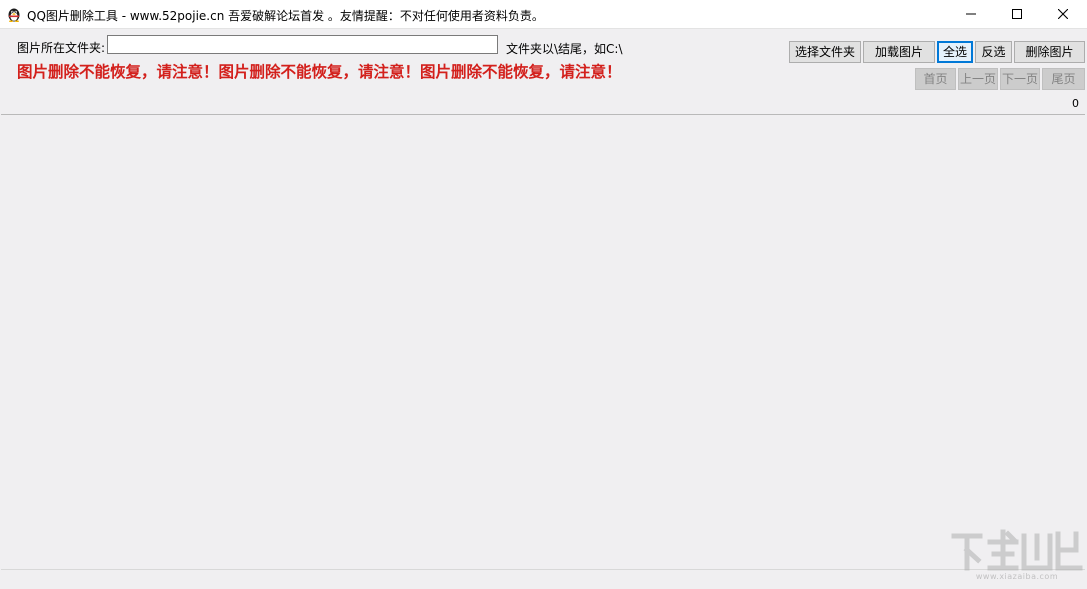  Describe the element at coordinates (1075, 103) in the screenshot. I see `image-count: 0` at that location.